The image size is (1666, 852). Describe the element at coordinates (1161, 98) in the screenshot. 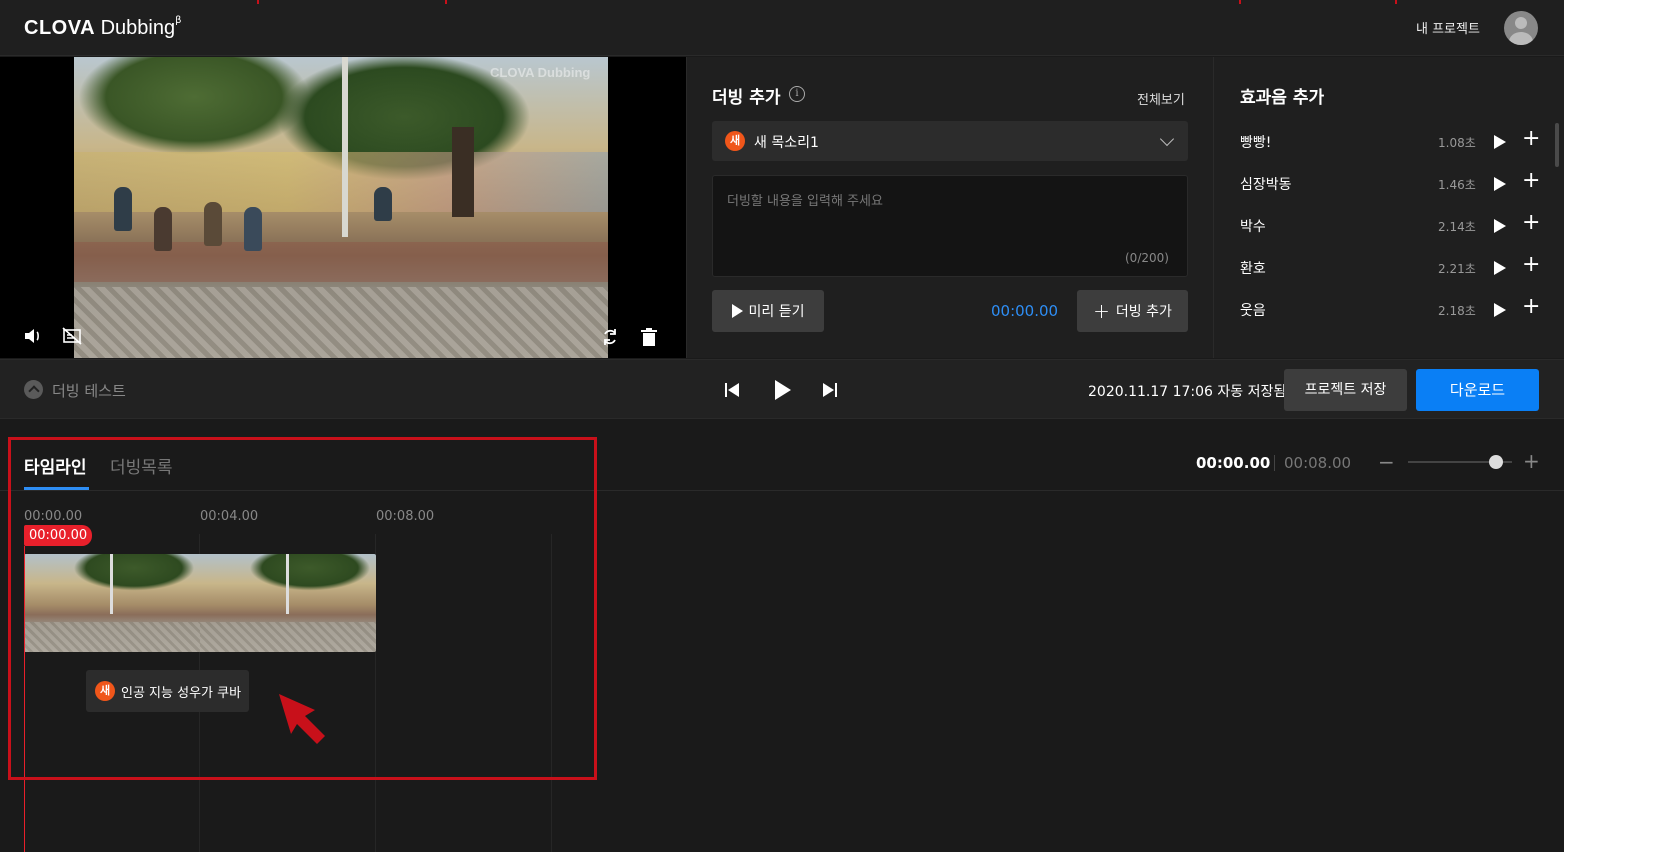

I see `view-all-link: 전체보기` at that location.